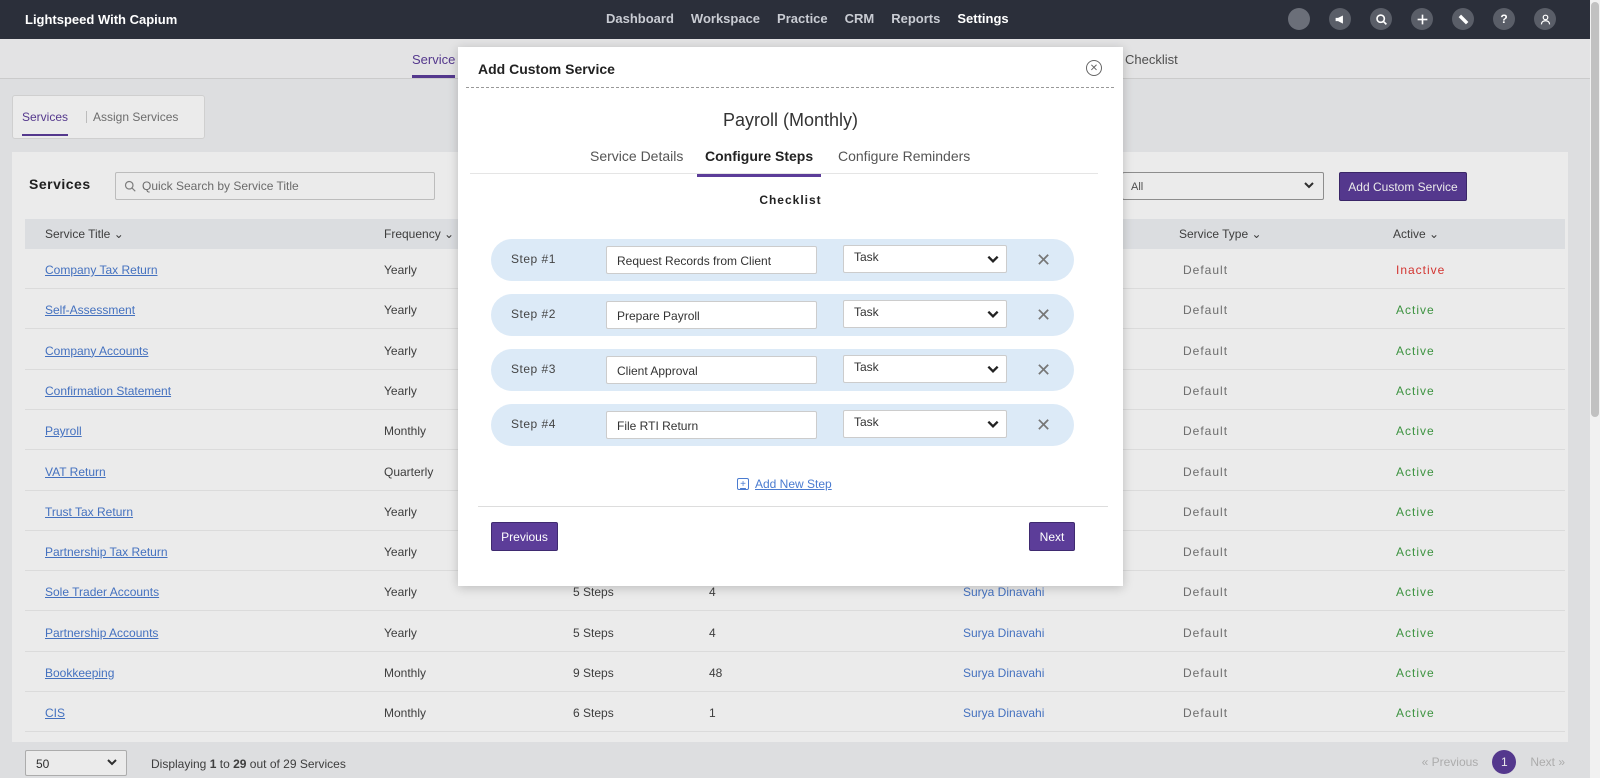 Image resolution: width=1600 pixels, height=778 pixels. Describe the element at coordinates (533, 259) in the screenshot. I see `step-label: Step #1` at that location.